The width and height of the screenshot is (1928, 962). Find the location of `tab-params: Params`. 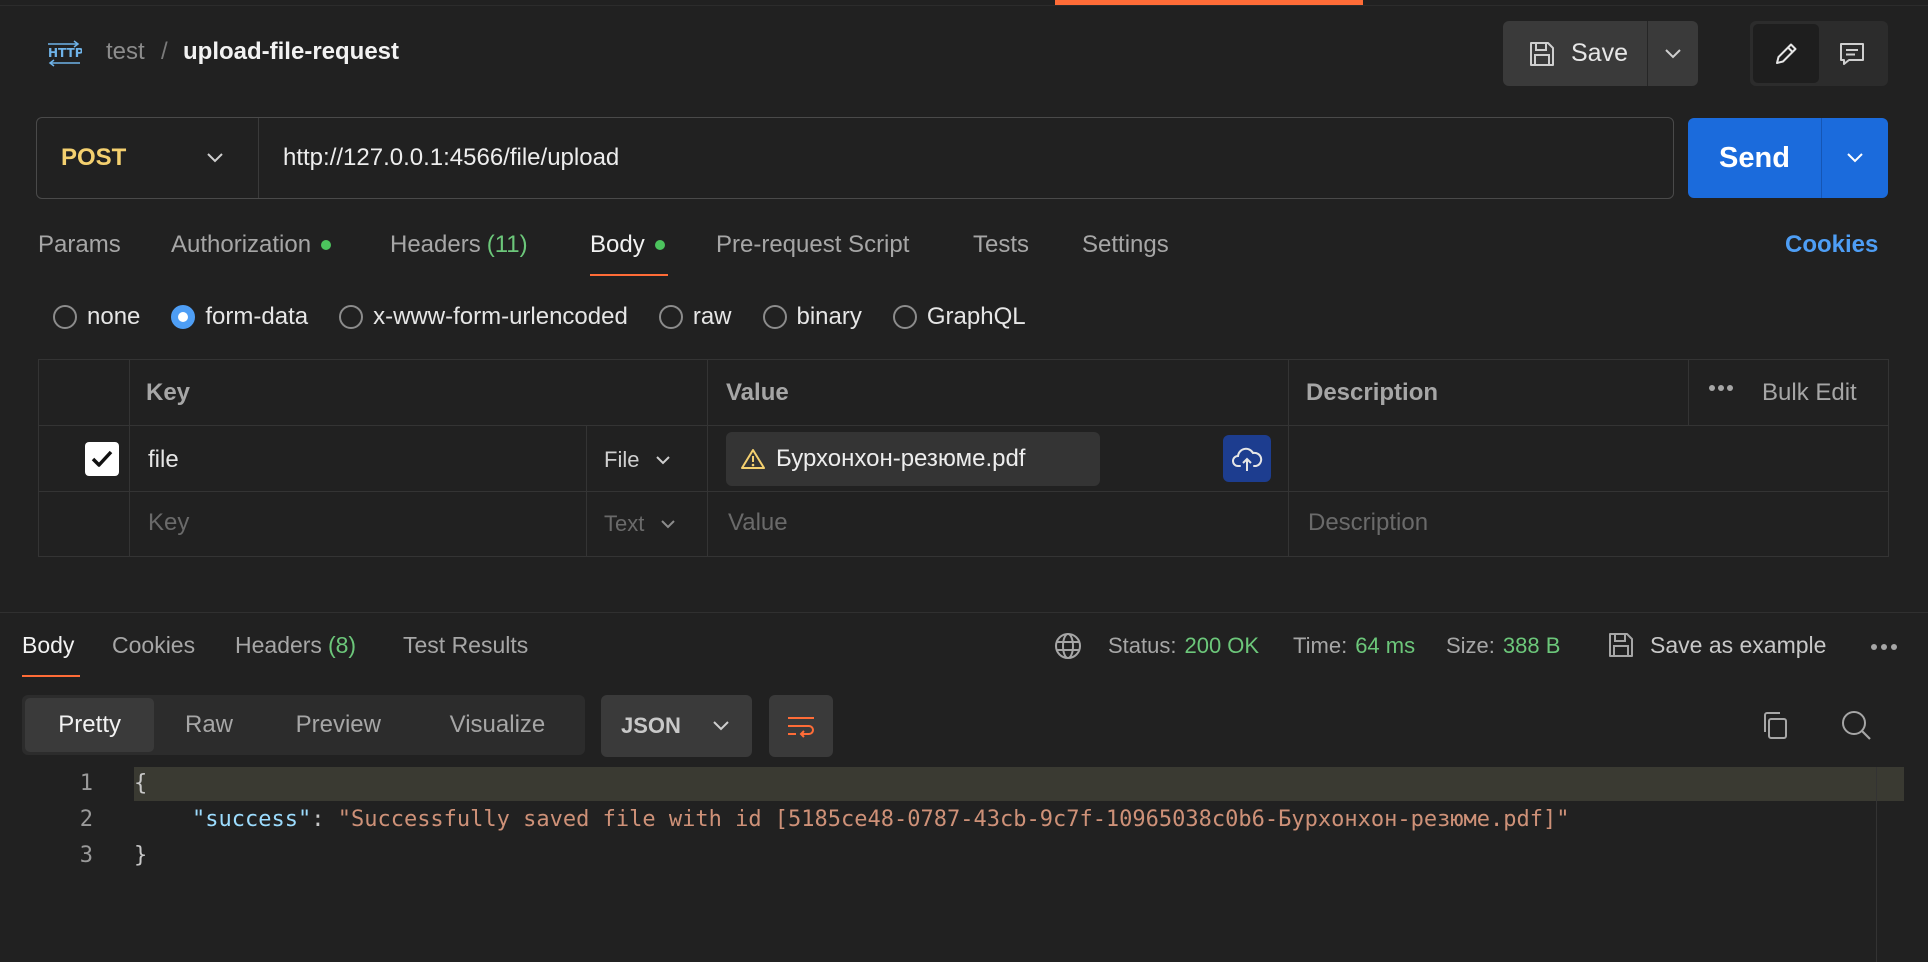

tab-params: Params is located at coordinates (79, 245).